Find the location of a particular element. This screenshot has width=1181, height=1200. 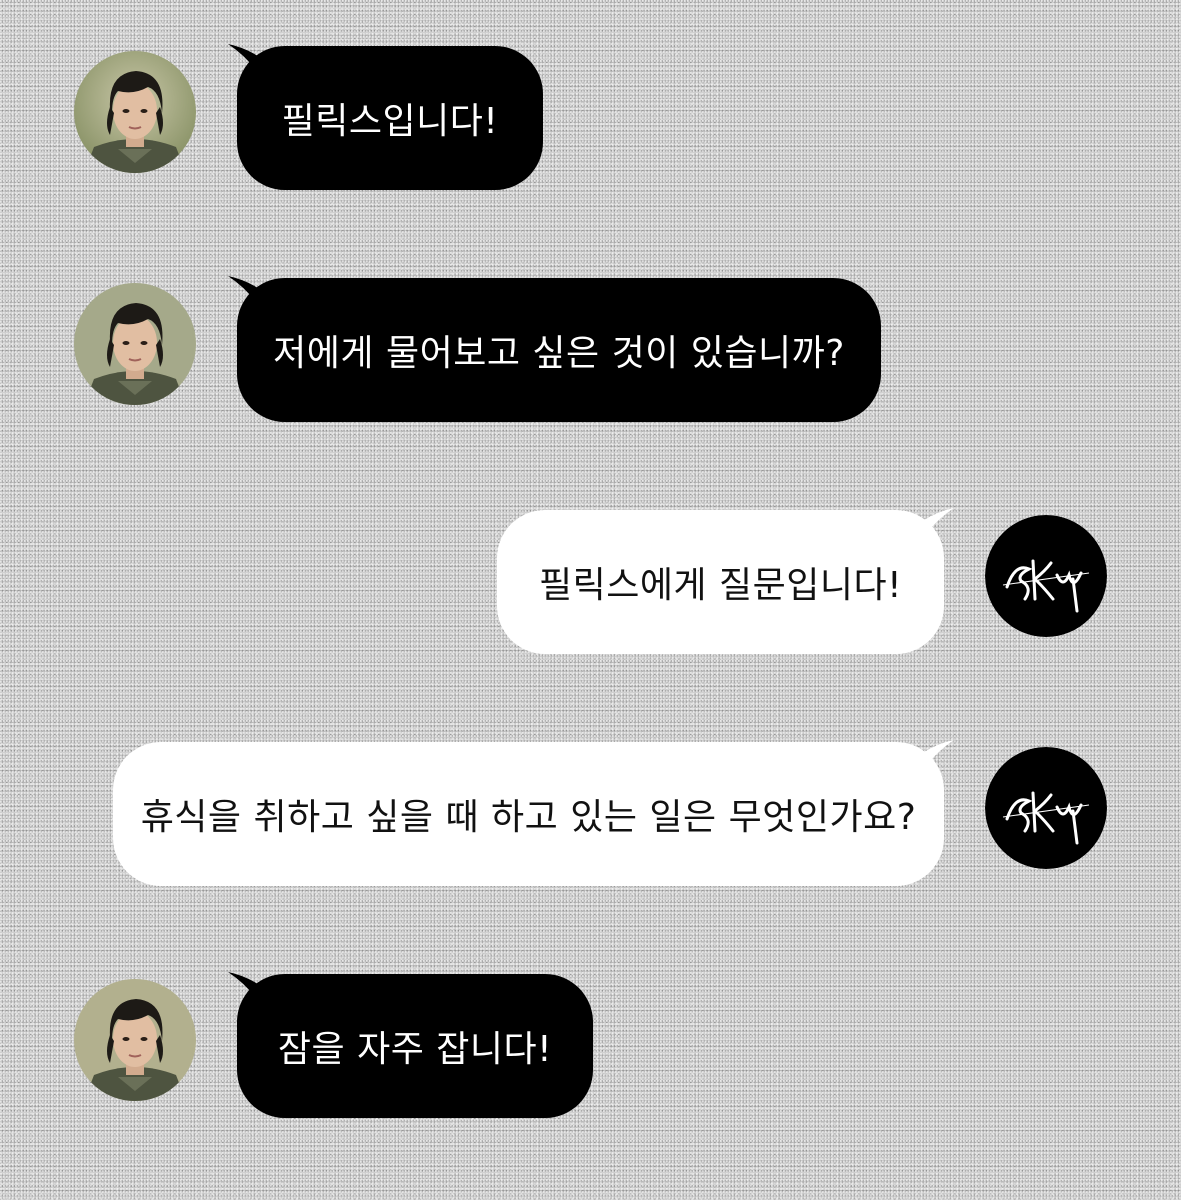

message-row-incoming: 필릭스입니다! is located at coordinates (590, 120).